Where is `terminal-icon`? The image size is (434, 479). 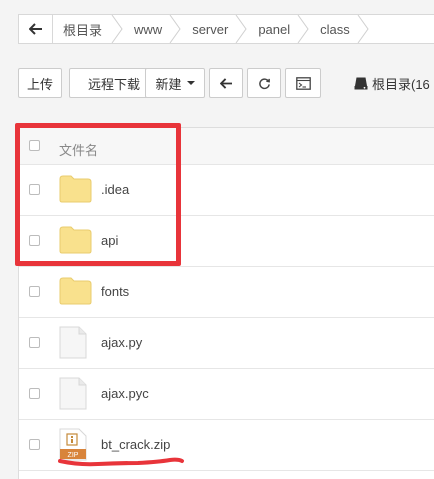 terminal-icon is located at coordinates (303, 83).